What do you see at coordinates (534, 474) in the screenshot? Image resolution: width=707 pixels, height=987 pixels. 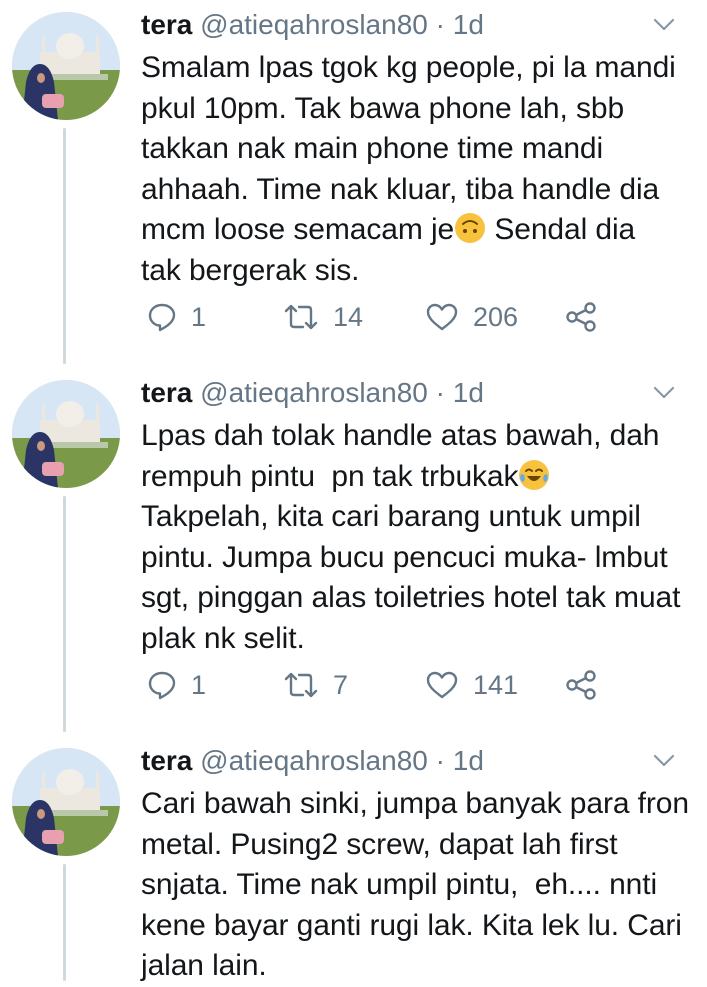 I see `tears-of-joy-emoji` at bounding box center [534, 474].